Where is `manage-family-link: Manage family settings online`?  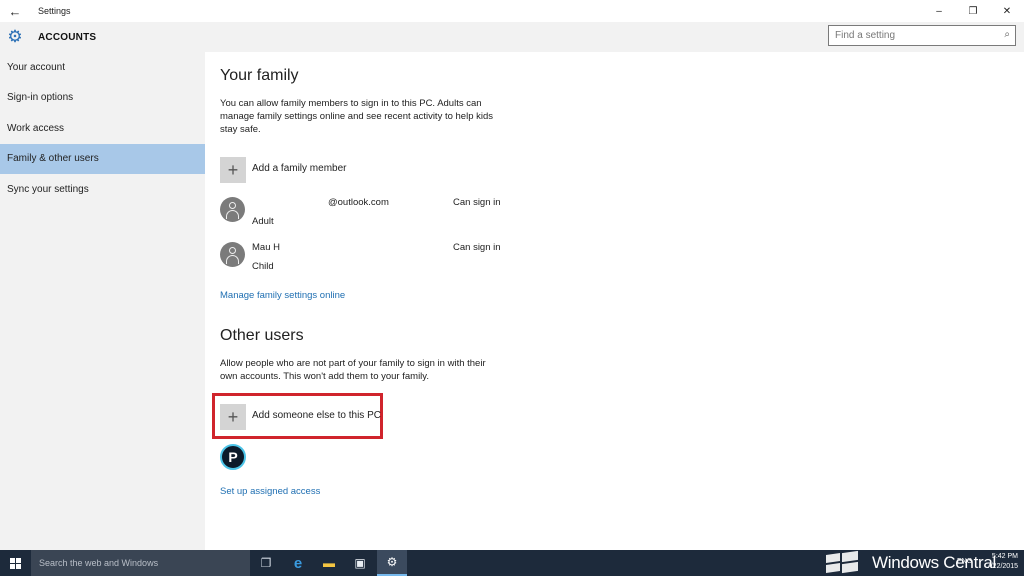
manage-family-link: Manage family settings online is located at coordinates (282, 295).